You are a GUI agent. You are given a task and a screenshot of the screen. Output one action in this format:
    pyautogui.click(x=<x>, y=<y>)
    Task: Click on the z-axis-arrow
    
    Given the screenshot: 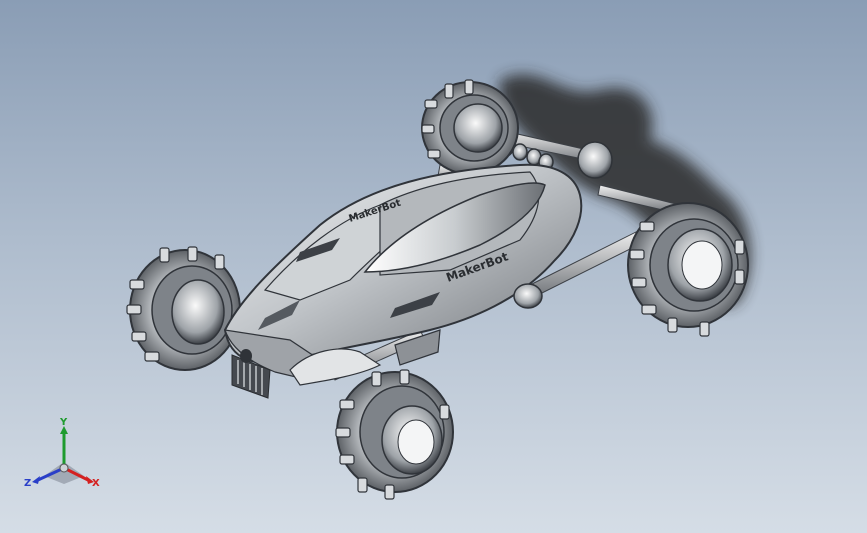 What is the action you would take?
    pyautogui.click(x=36, y=480)
    